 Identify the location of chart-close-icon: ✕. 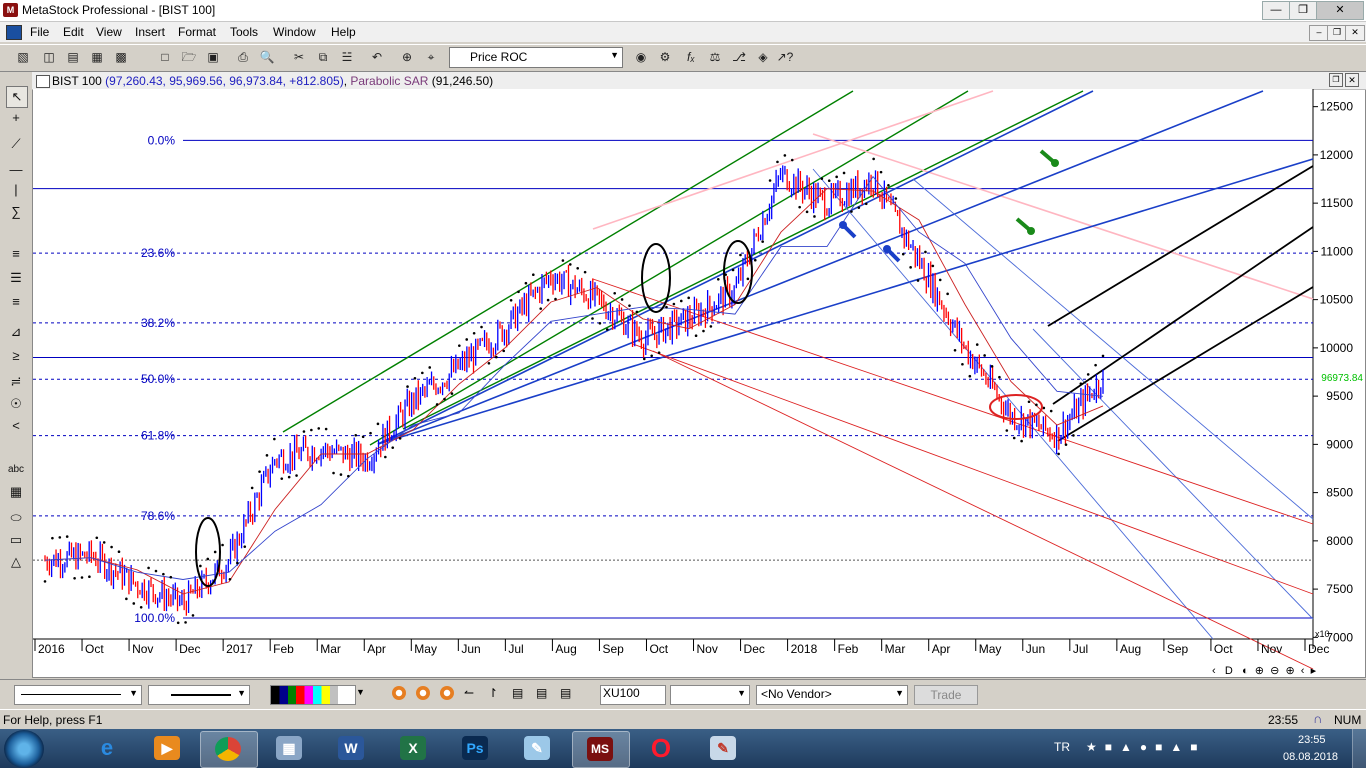
(1352, 80).